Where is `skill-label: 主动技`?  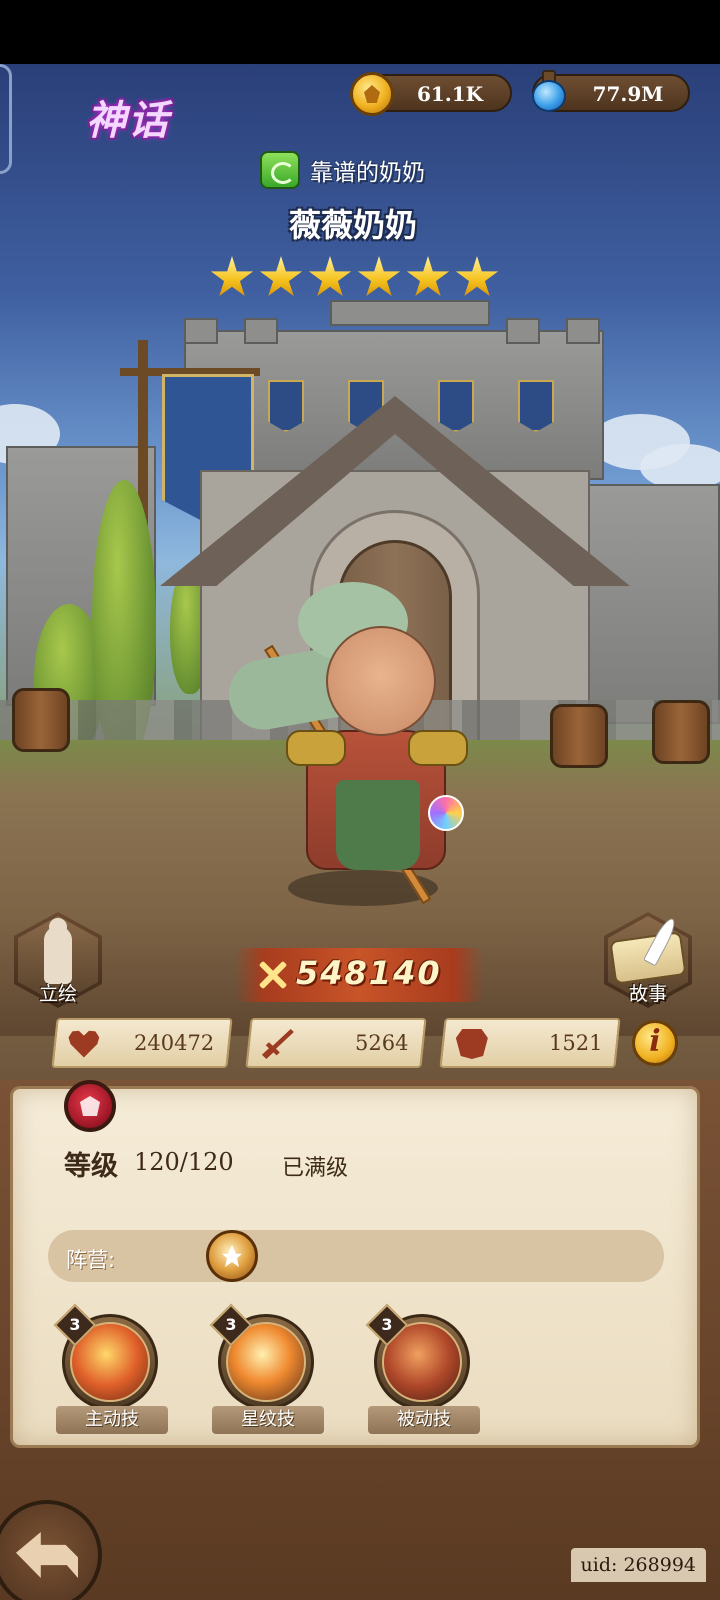 skill-label: 主动技 is located at coordinates (112, 1420).